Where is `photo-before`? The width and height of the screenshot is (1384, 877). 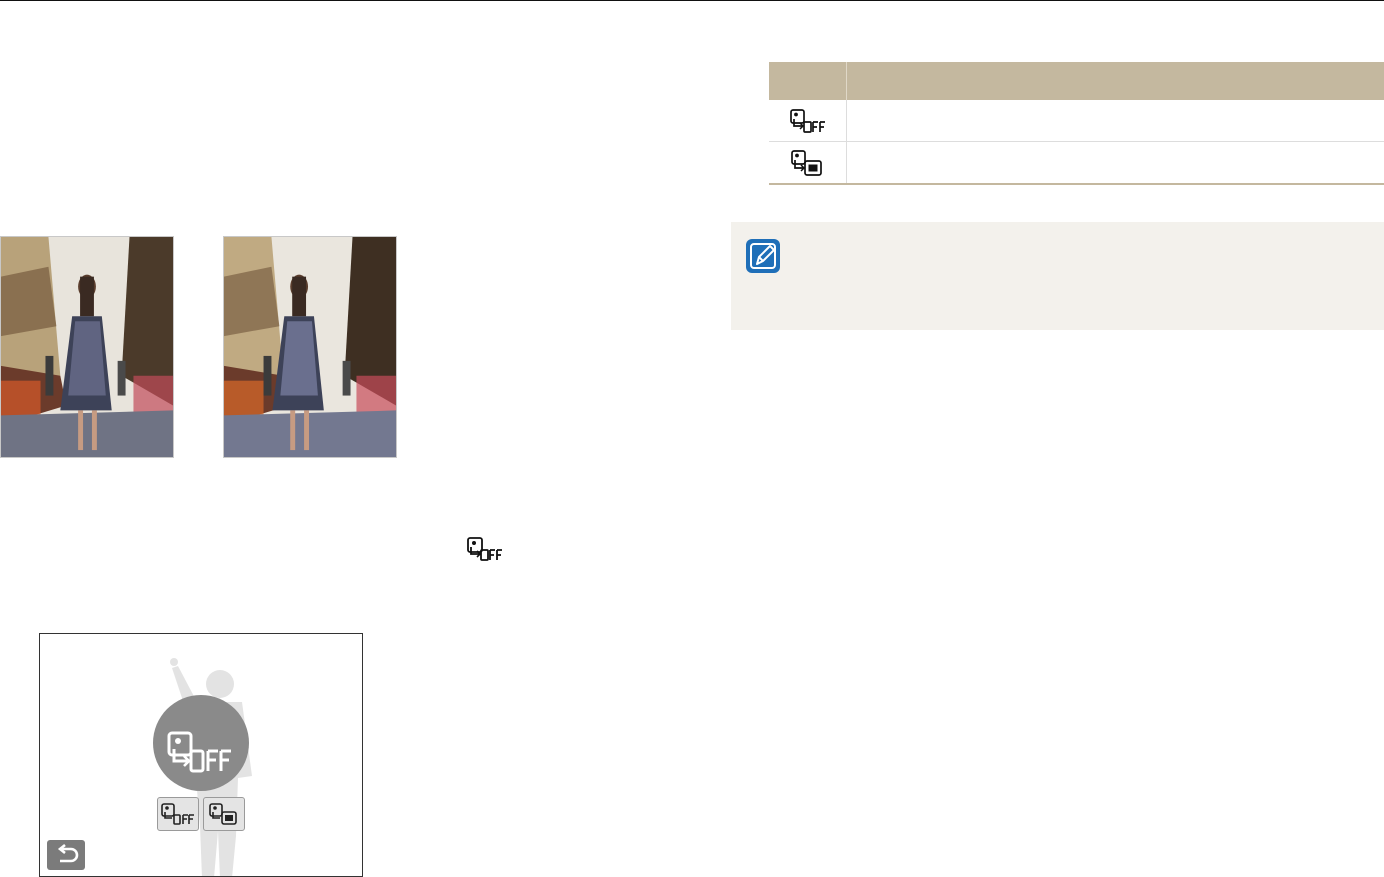
photo-before is located at coordinates (87, 347).